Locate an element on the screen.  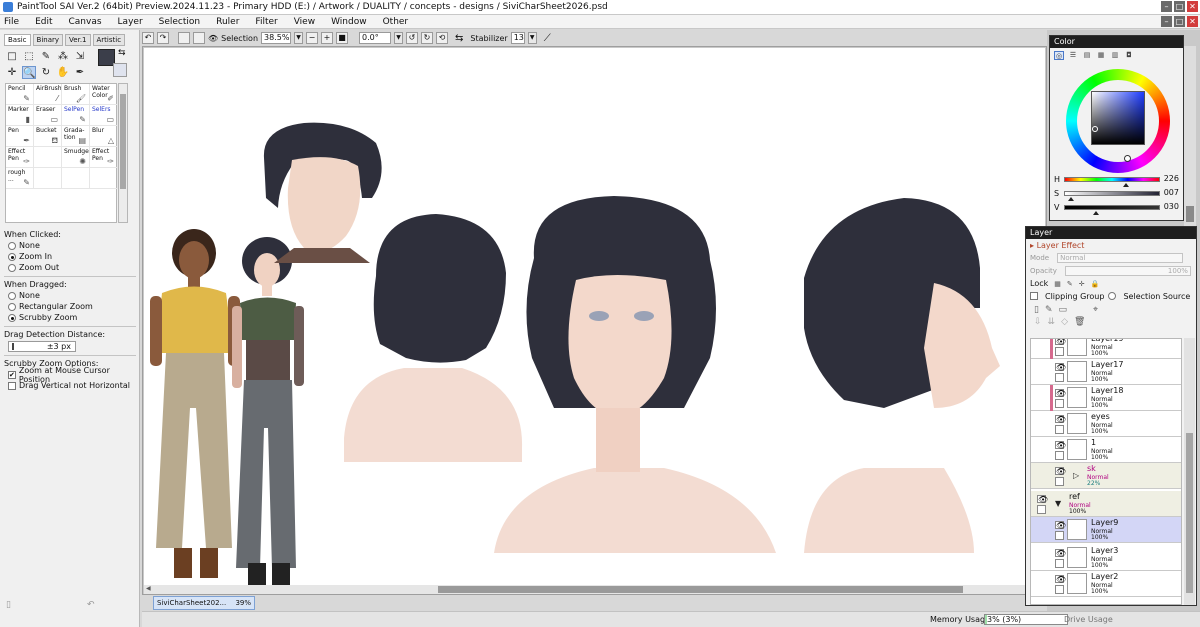
brush-cell: Eraser ▭ is located at coordinates (48, 115).